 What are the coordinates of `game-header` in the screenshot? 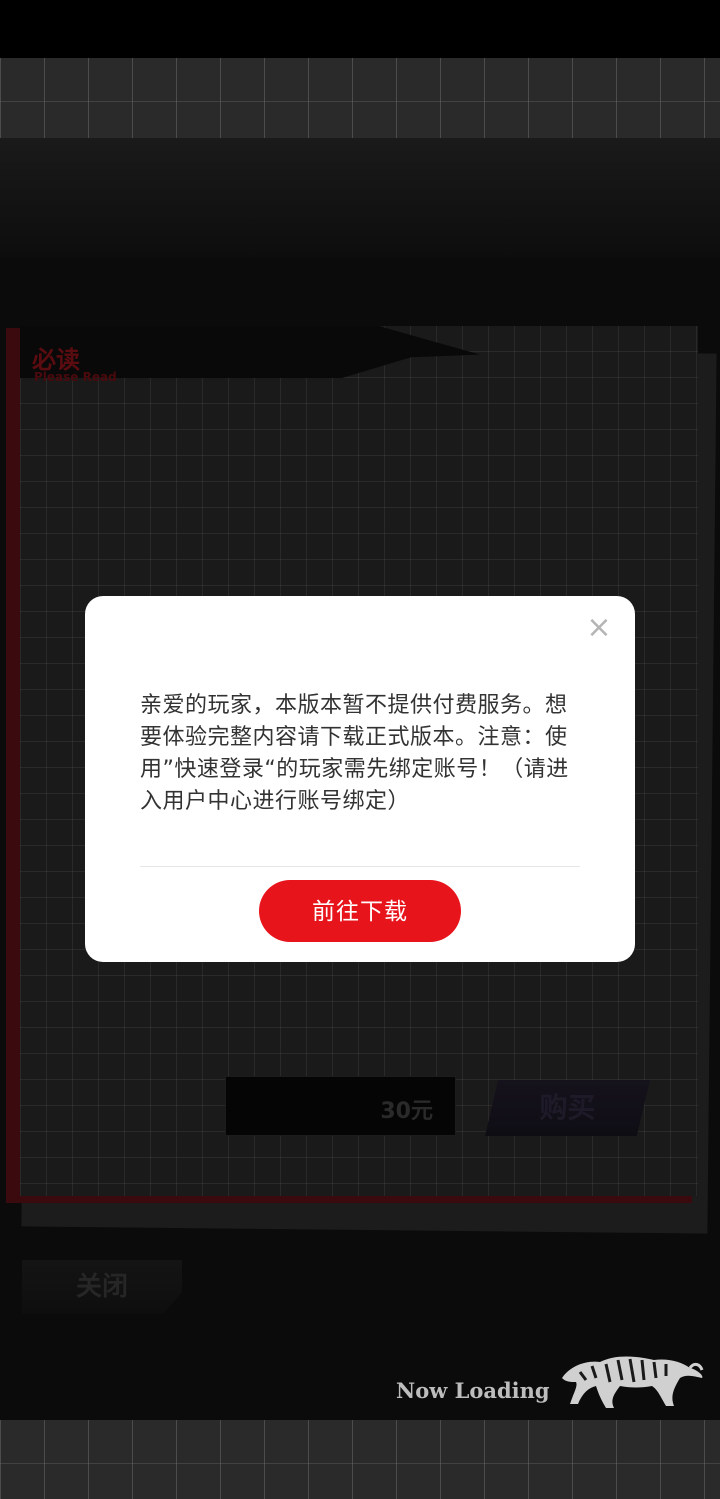 It's located at (360, 198).